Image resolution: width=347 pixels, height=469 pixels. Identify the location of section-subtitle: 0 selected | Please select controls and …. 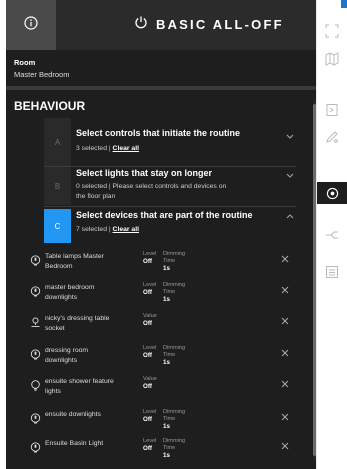
(151, 191).